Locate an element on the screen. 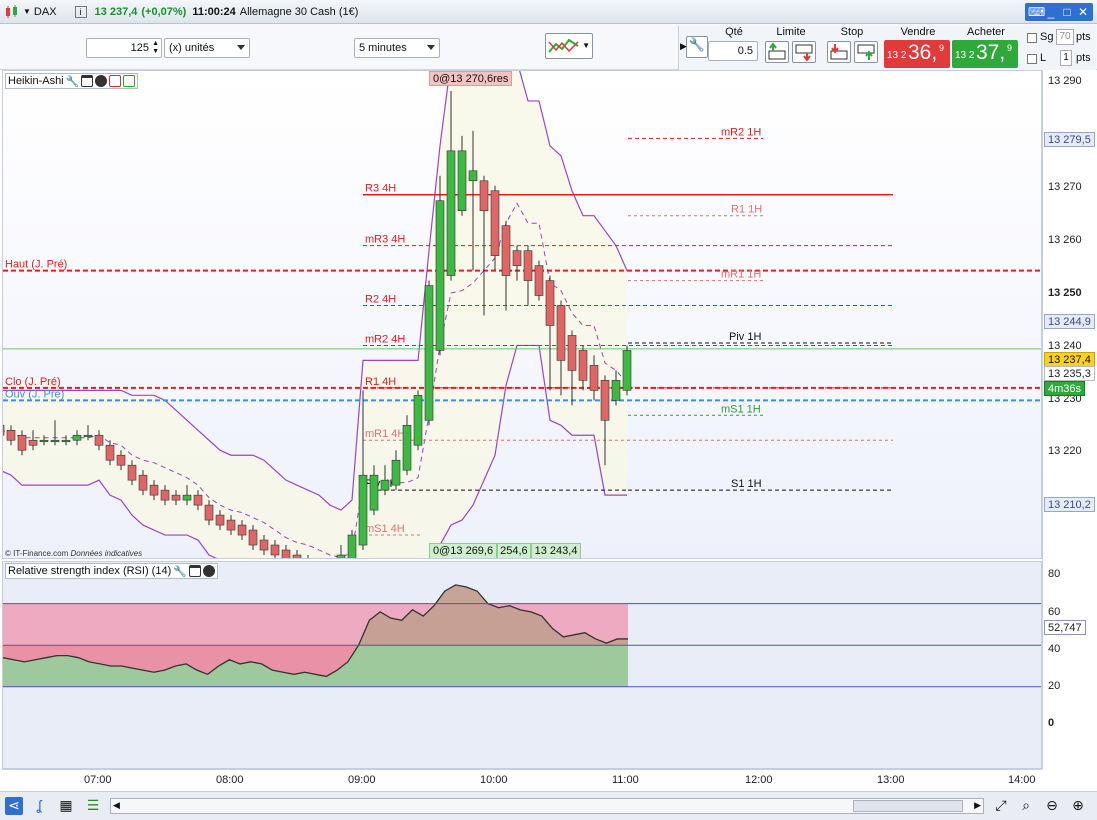  scroll-right-icon: ▶ is located at coordinates (977, 805).